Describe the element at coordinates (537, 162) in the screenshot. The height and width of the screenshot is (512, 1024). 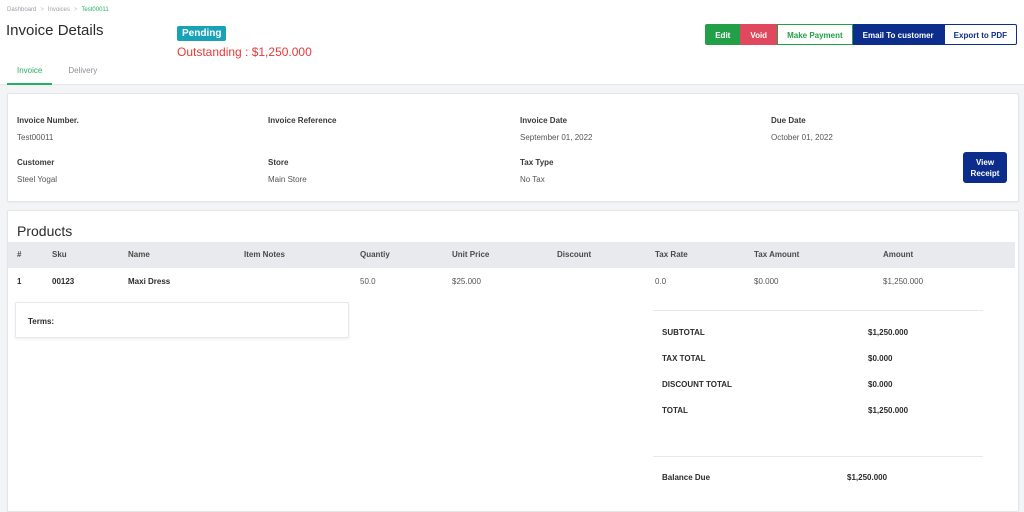
I see `tax-type-label: Tax Type` at that location.